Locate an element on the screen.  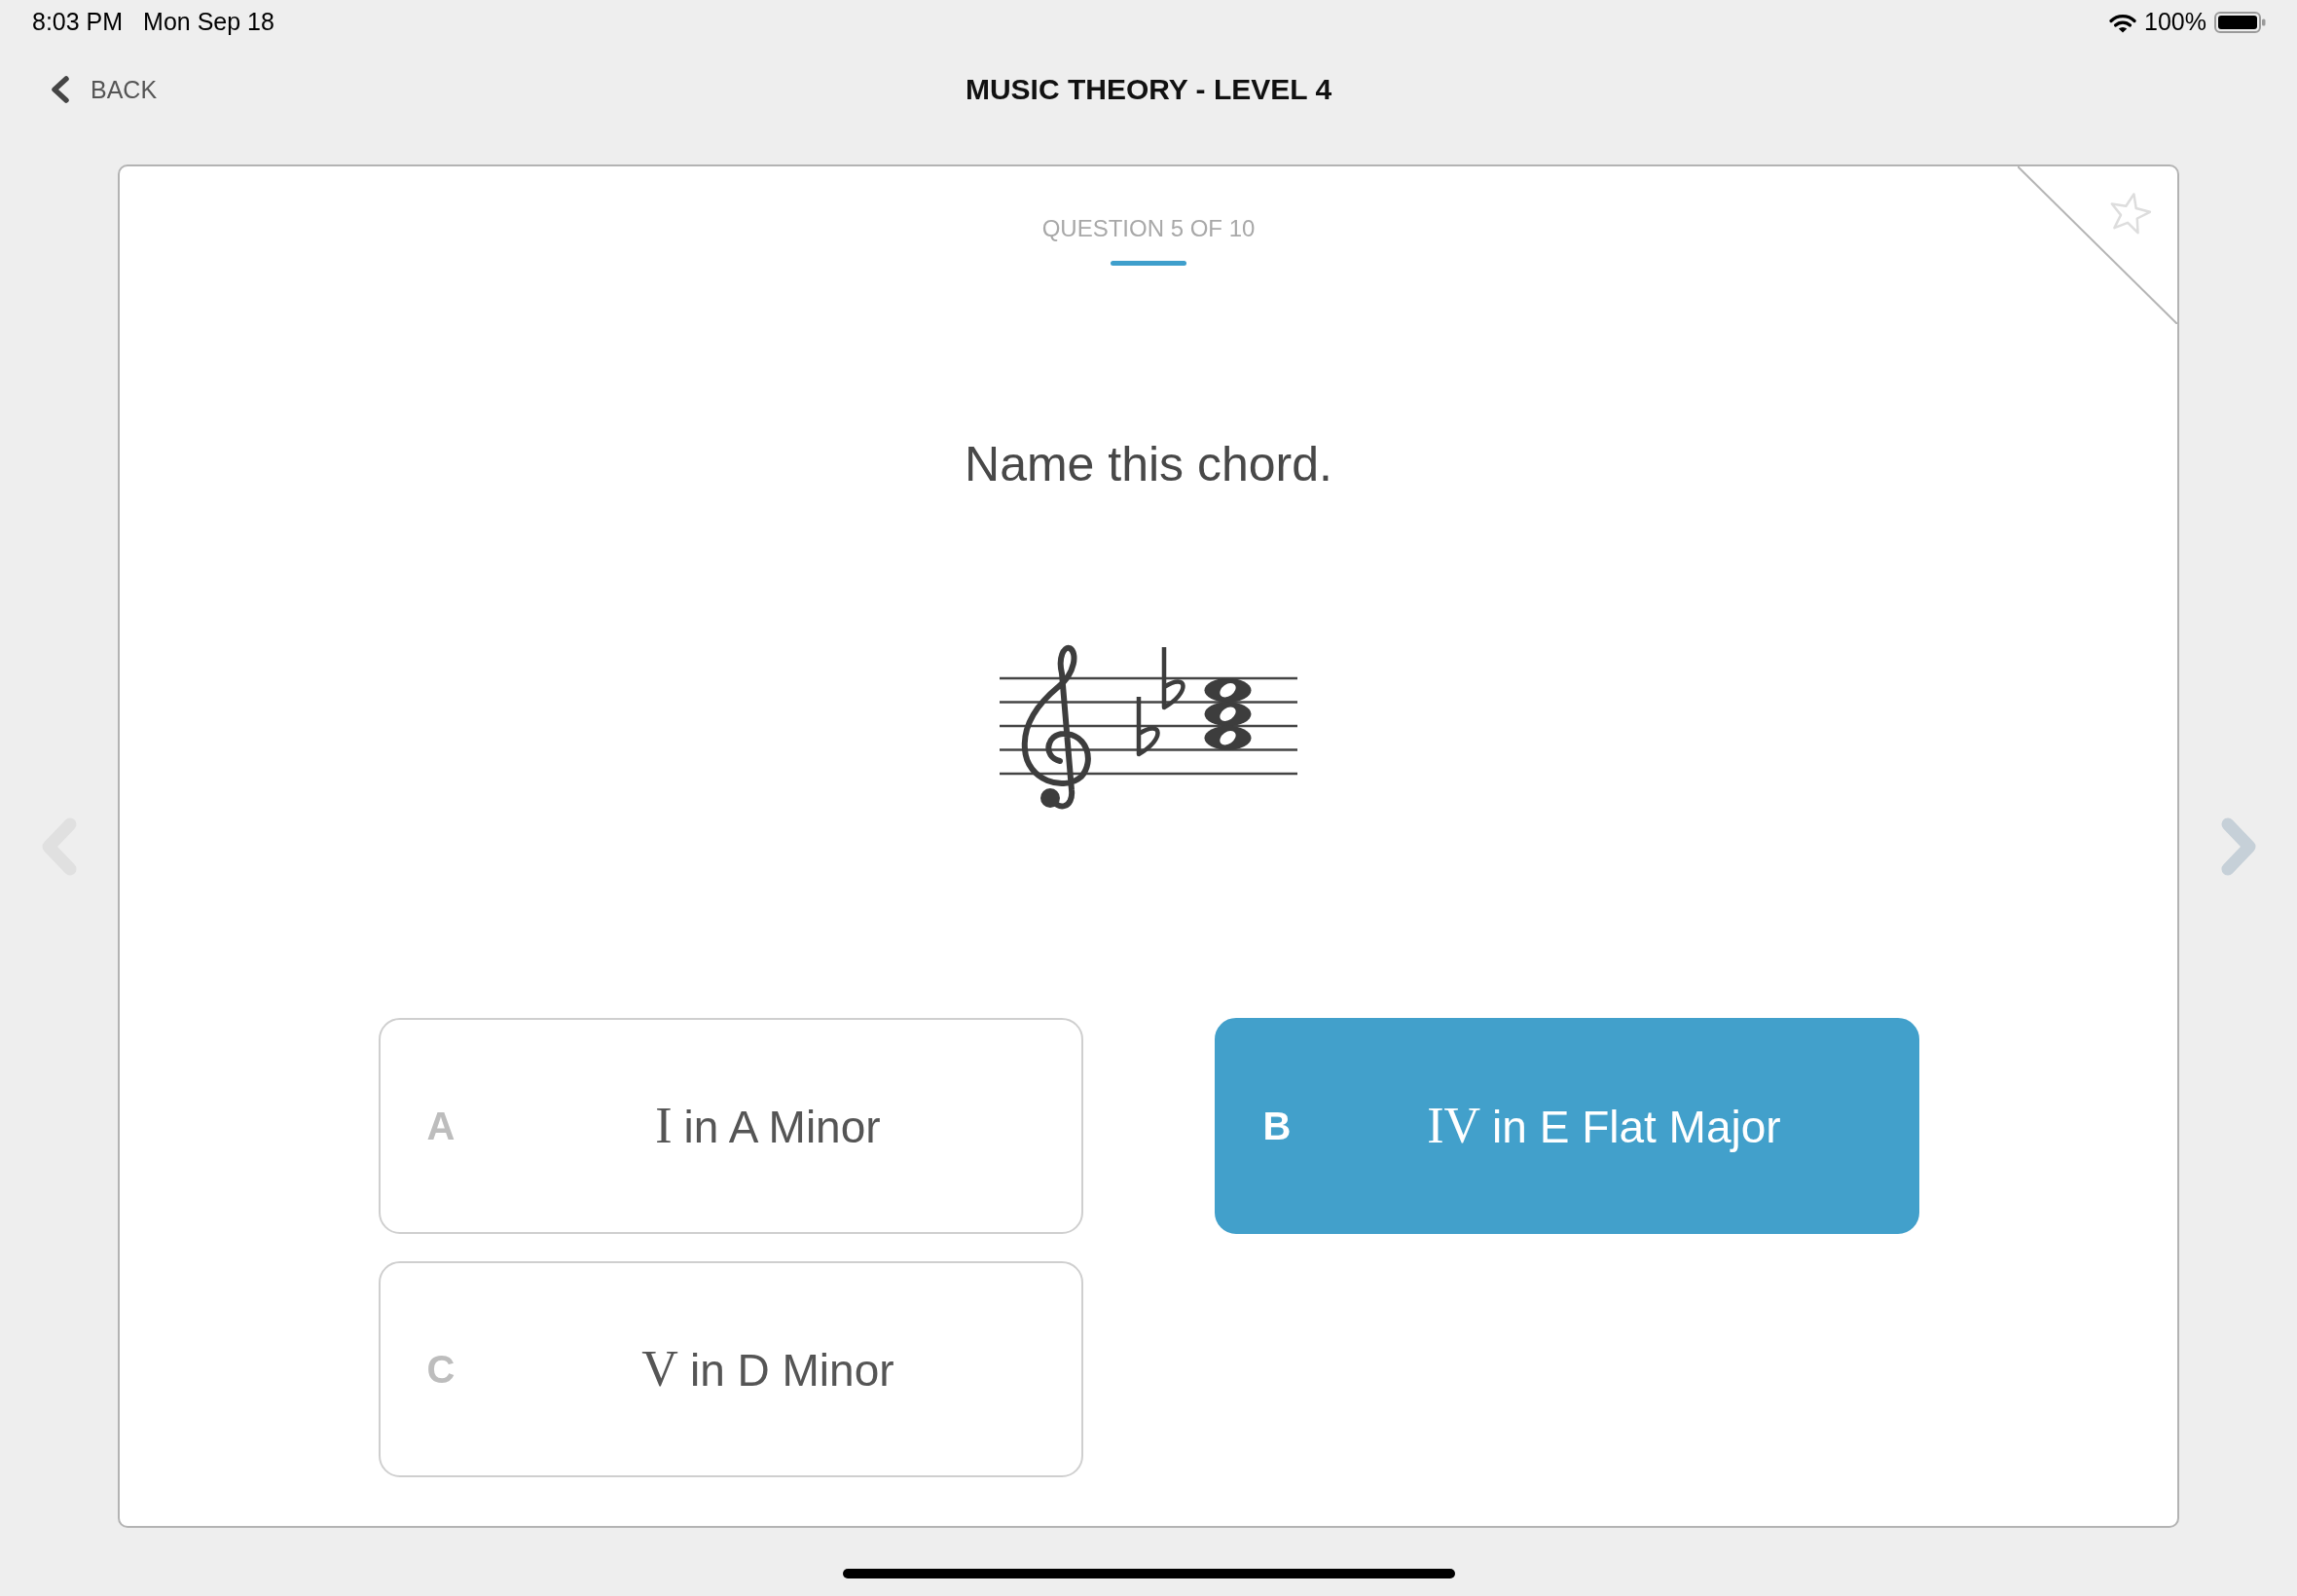
wifi-icon is located at coordinates (2123, 22).